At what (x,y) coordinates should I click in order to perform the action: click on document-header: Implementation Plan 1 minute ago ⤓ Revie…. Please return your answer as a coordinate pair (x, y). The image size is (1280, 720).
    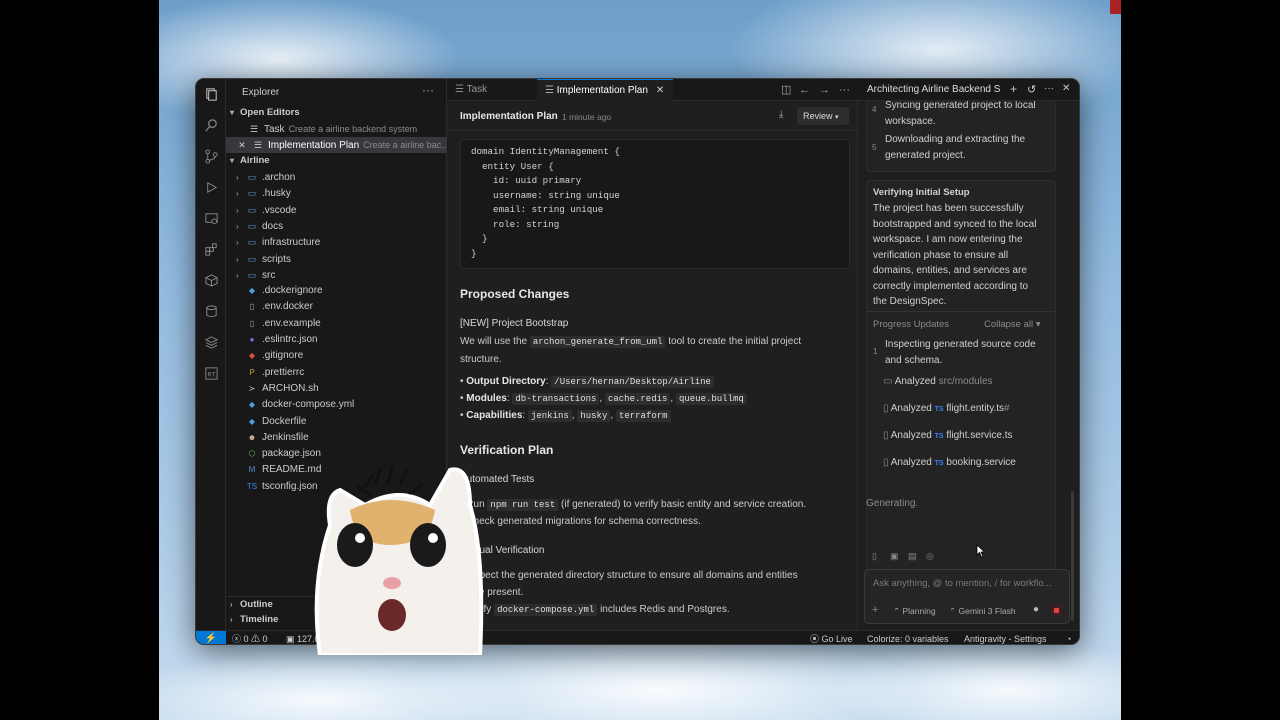
    Looking at the image, I should click on (652, 116).